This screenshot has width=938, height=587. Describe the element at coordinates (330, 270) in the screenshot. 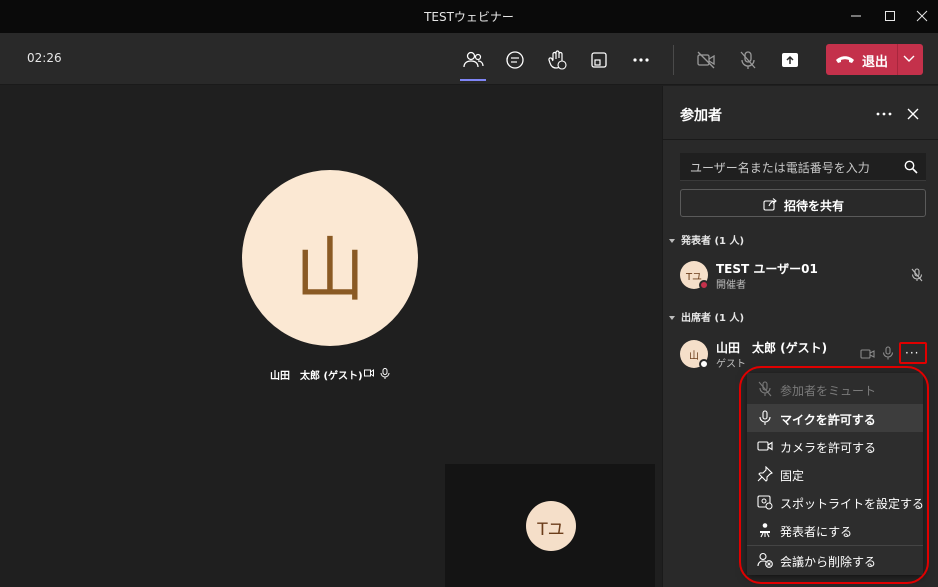

I see `main-avatar-initial: 山` at that location.